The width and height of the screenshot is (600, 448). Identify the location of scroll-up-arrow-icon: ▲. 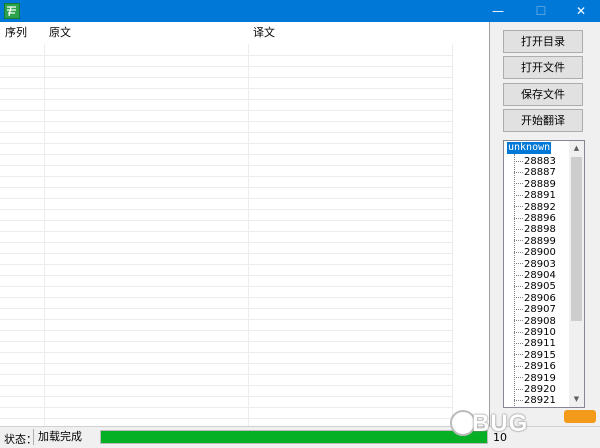
(576, 148).